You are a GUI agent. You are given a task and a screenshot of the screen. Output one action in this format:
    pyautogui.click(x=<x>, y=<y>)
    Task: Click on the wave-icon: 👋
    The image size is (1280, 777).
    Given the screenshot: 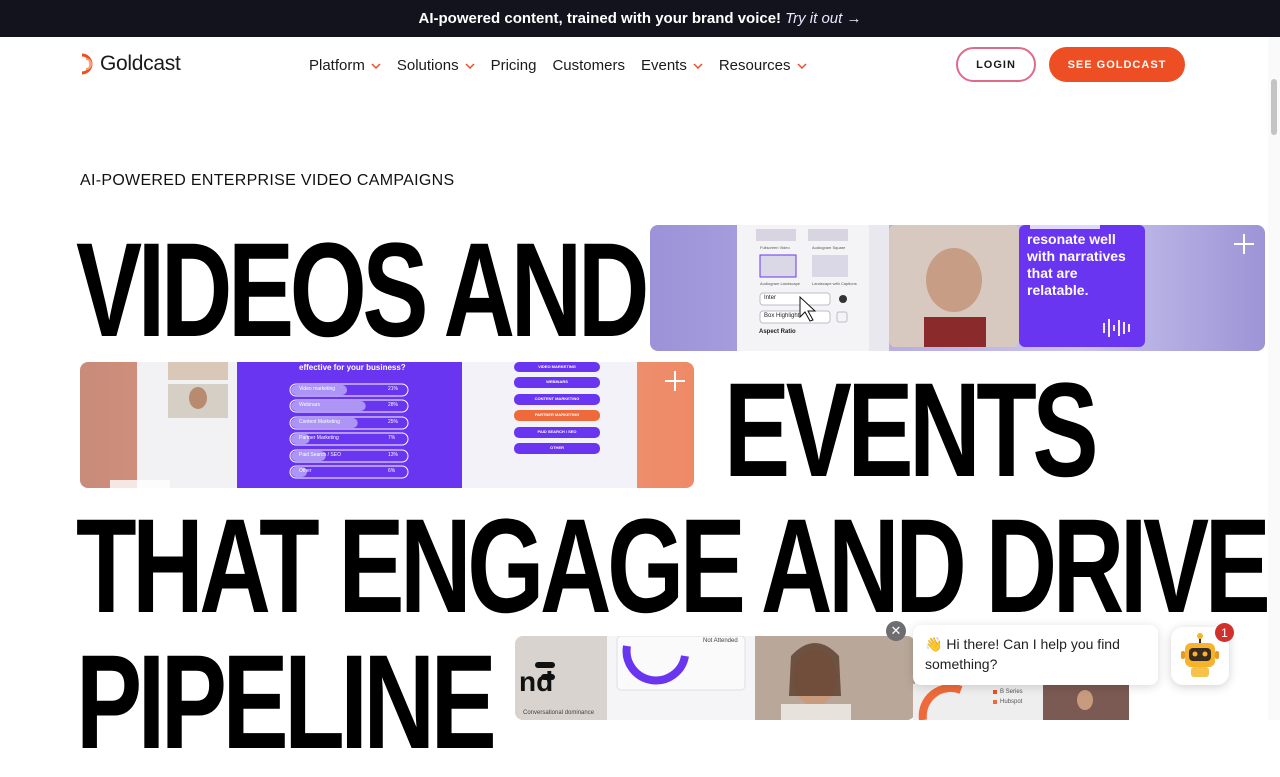 What is the action you would take?
    pyautogui.click(x=934, y=644)
    